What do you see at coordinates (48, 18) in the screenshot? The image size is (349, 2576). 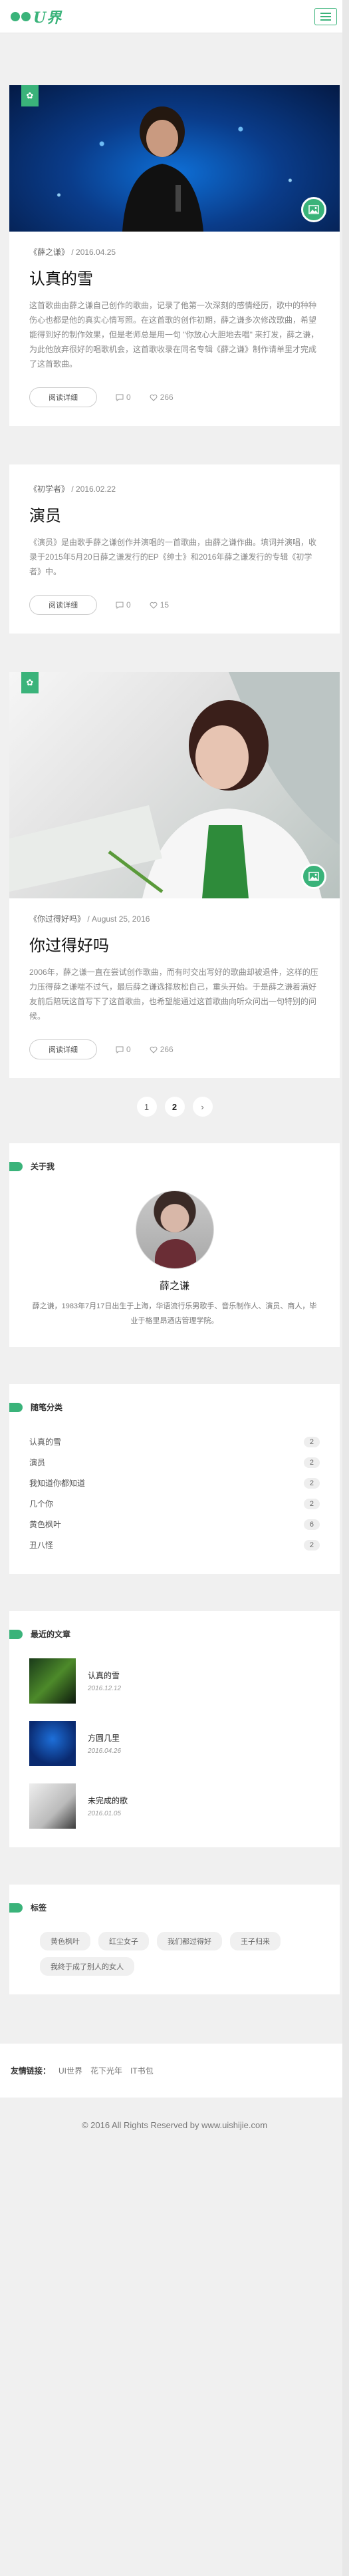 I see `logo-text: U界` at bounding box center [48, 18].